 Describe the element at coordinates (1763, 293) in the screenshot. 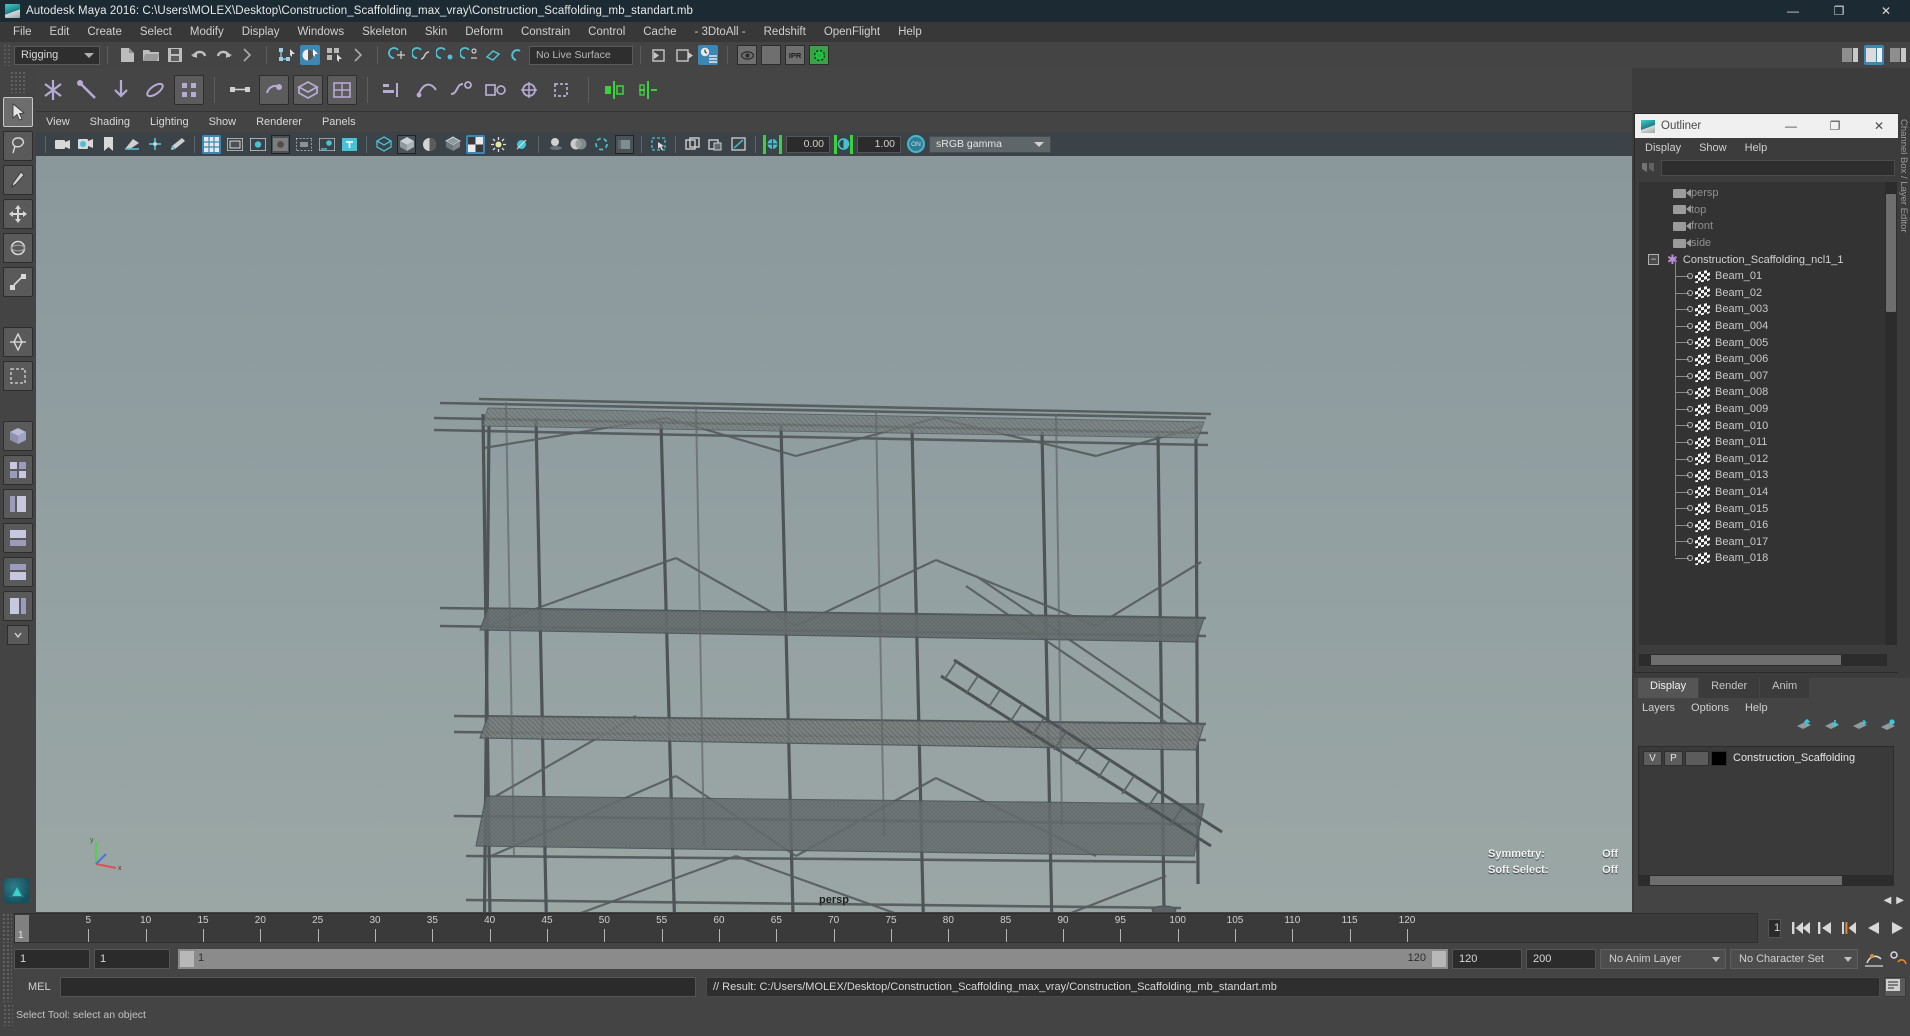

I see `outliner-item: Beam_02` at that location.